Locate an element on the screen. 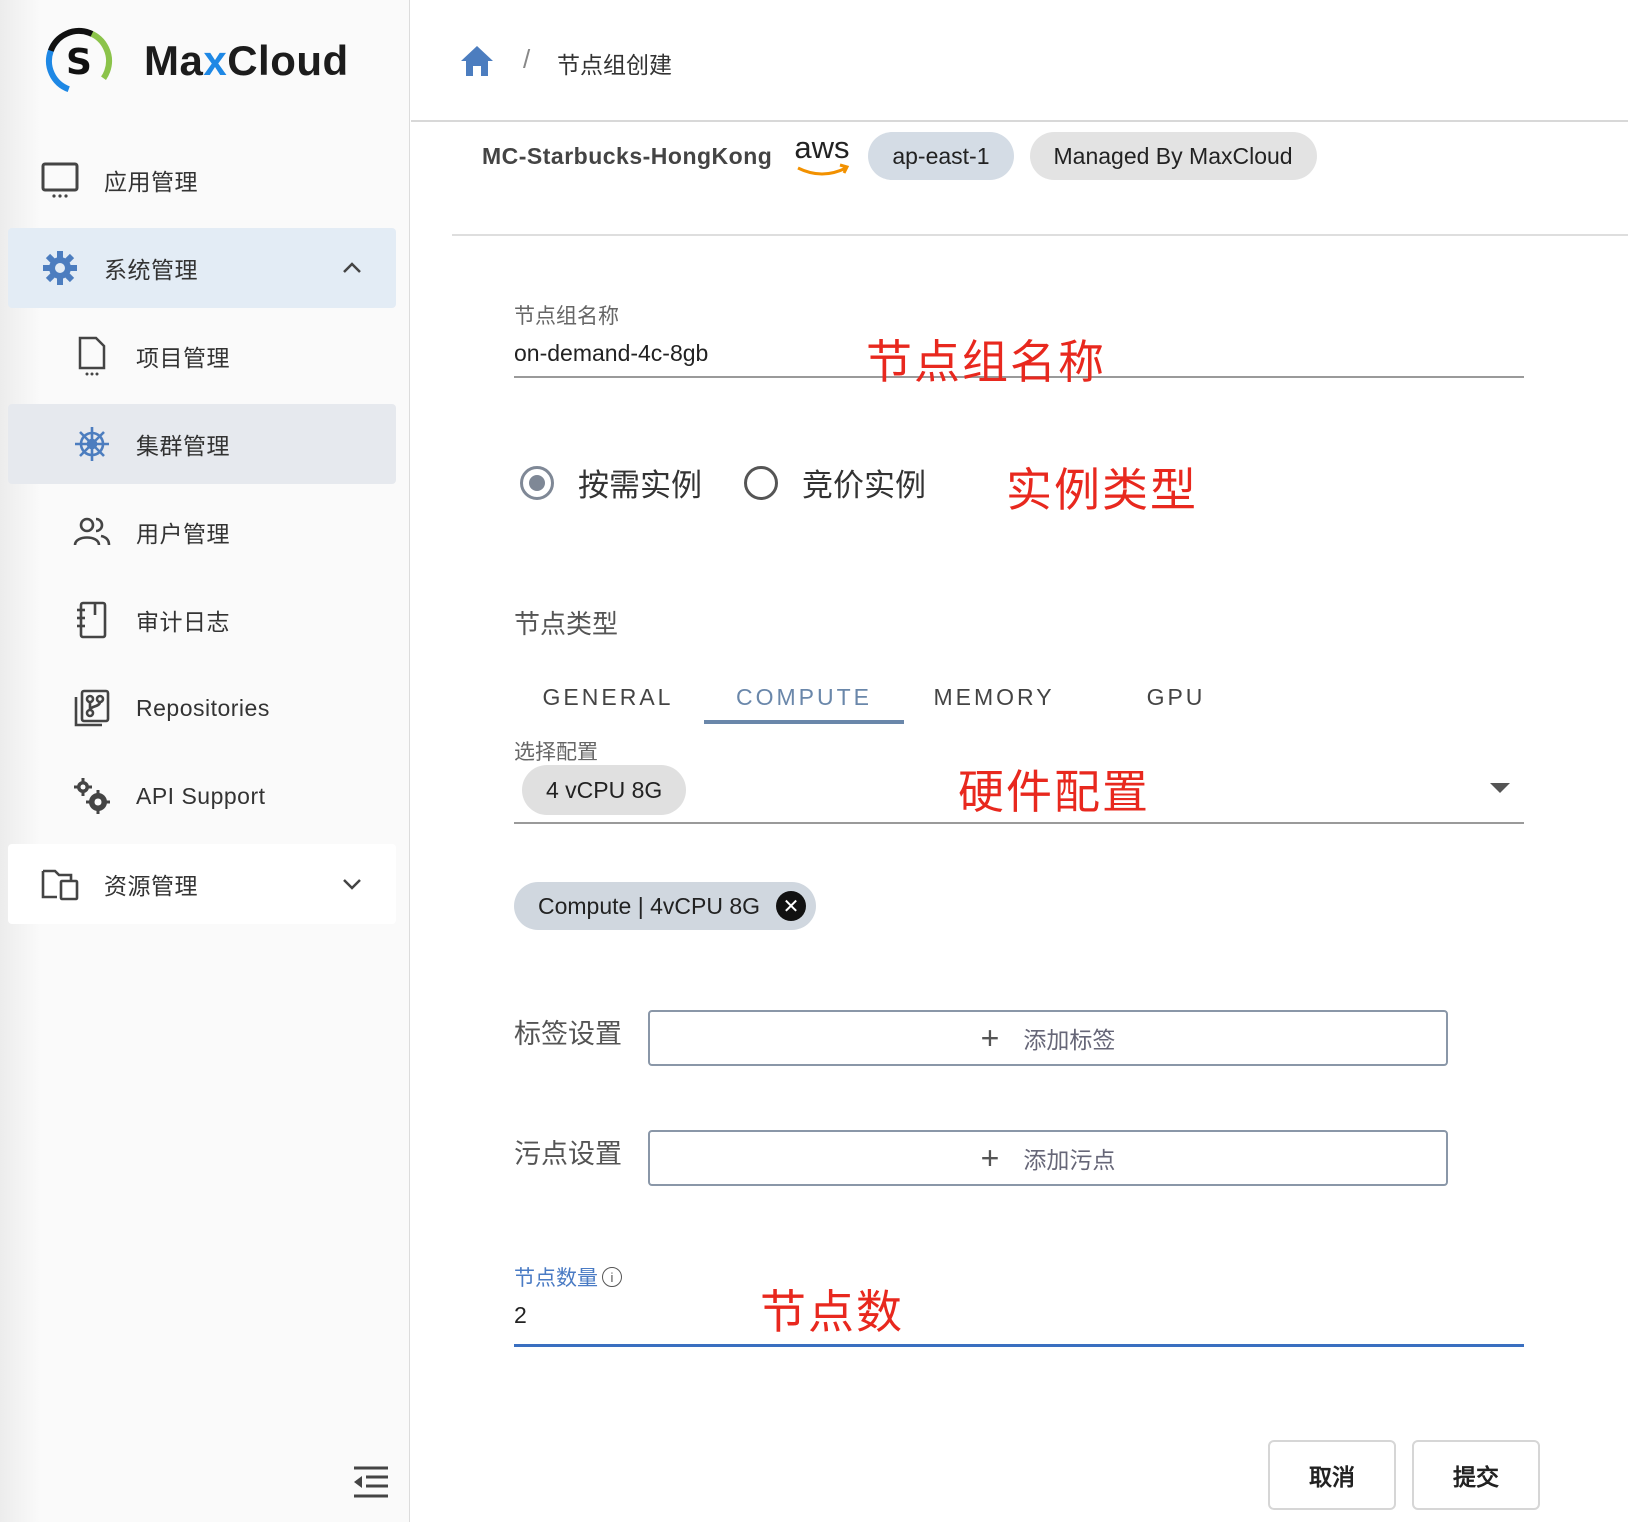 This screenshot has width=1628, height=1522. radio-checked-icon is located at coordinates (537, 482).